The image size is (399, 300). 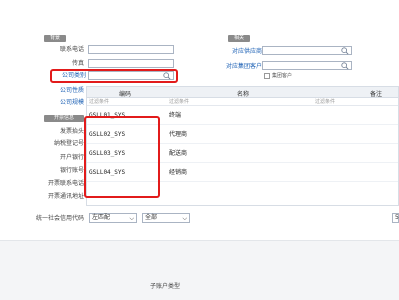 What do you see at coordinates (64, 118) in the screenshot?
I see `invoice-info-badge: 开票信息` at bounding box center [64, 118].